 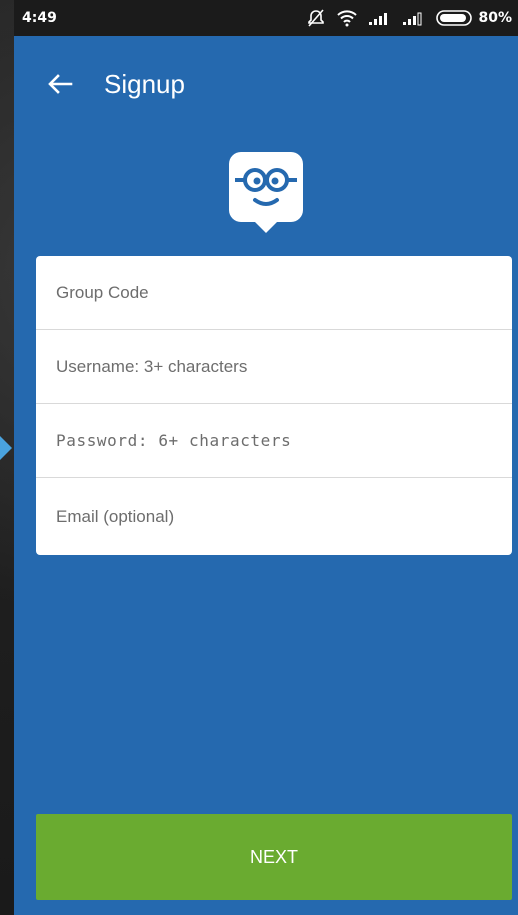 I want to click on group-code-field: Group Code, so click(x=274, y=293).